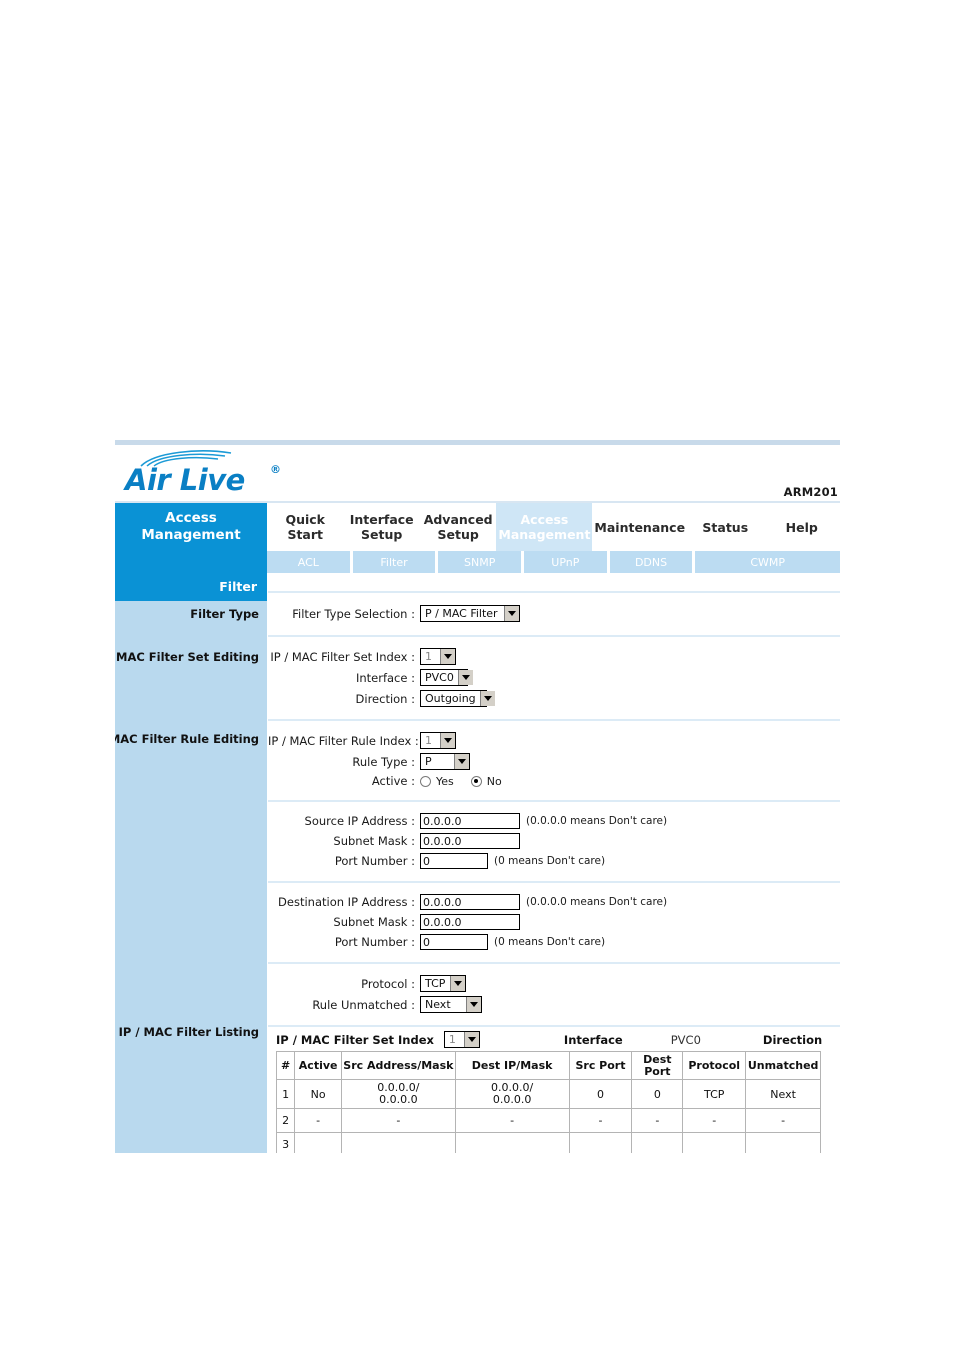 The width and height of the screenshot is (954, 1350). What do you see at coordinates (810, 492) in the screenshot?
I see `device-model-label: ARM201` at bounding box center [810, 492].